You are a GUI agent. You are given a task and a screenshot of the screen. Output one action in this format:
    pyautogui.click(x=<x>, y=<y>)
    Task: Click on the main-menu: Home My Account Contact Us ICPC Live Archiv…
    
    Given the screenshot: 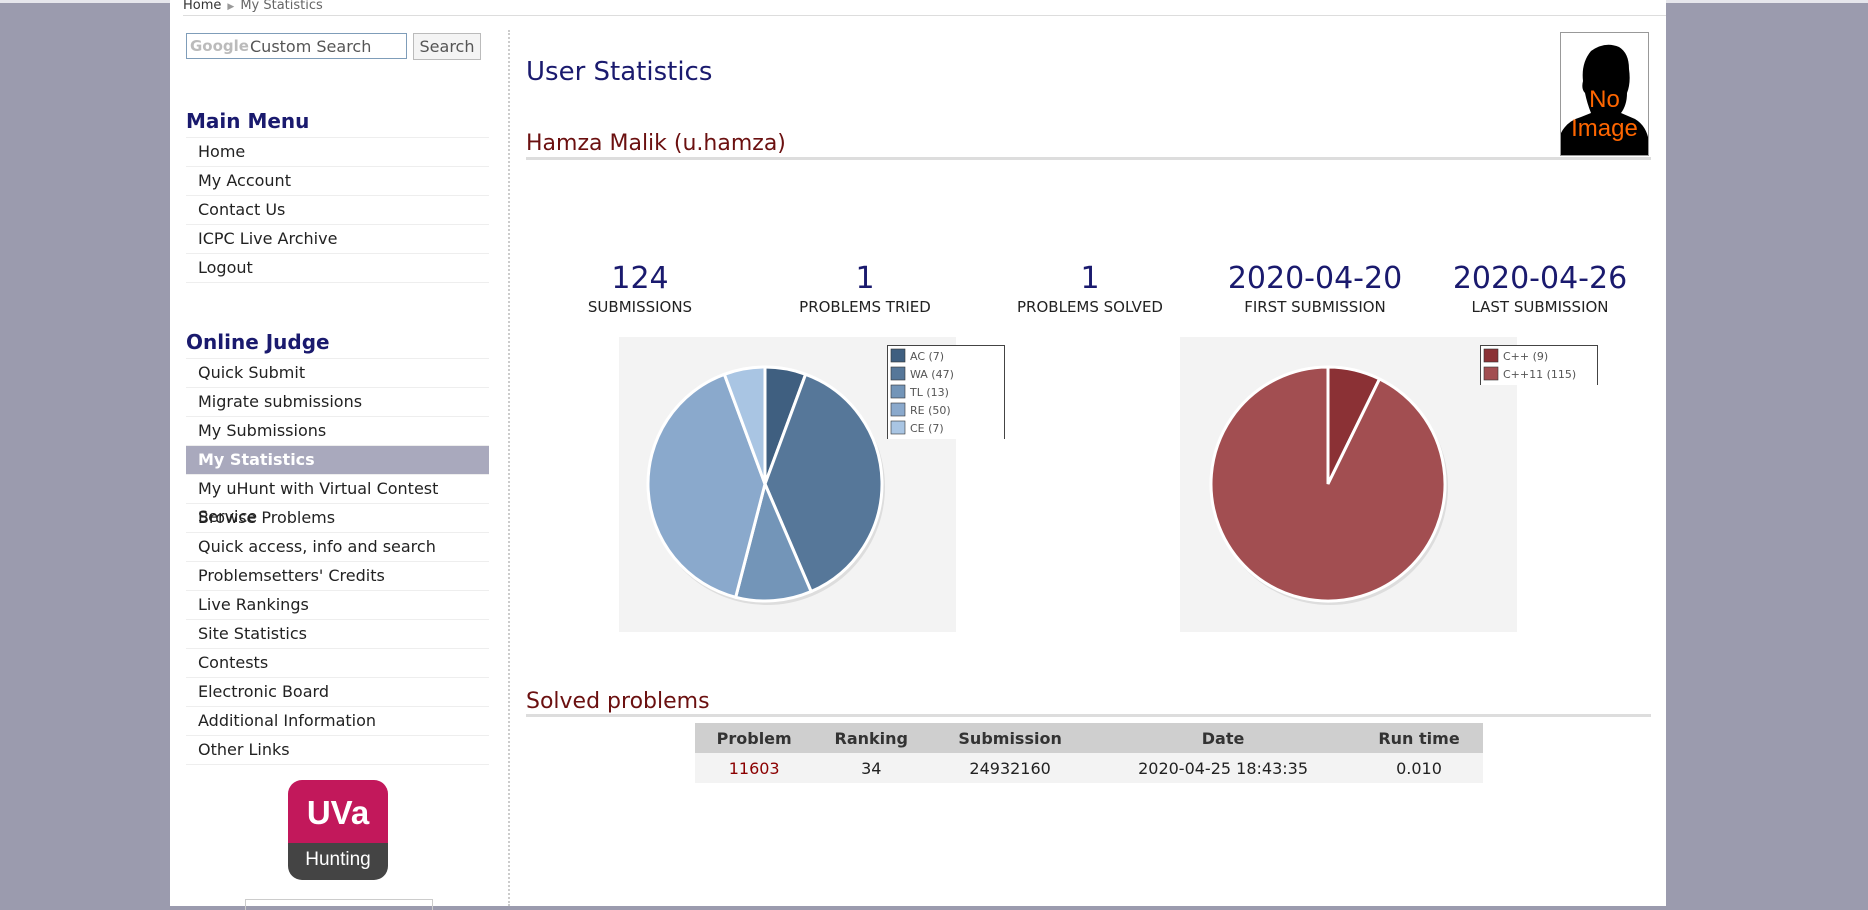 What is the action you would take?
    pyautogui.click(x=337, y=210)
    